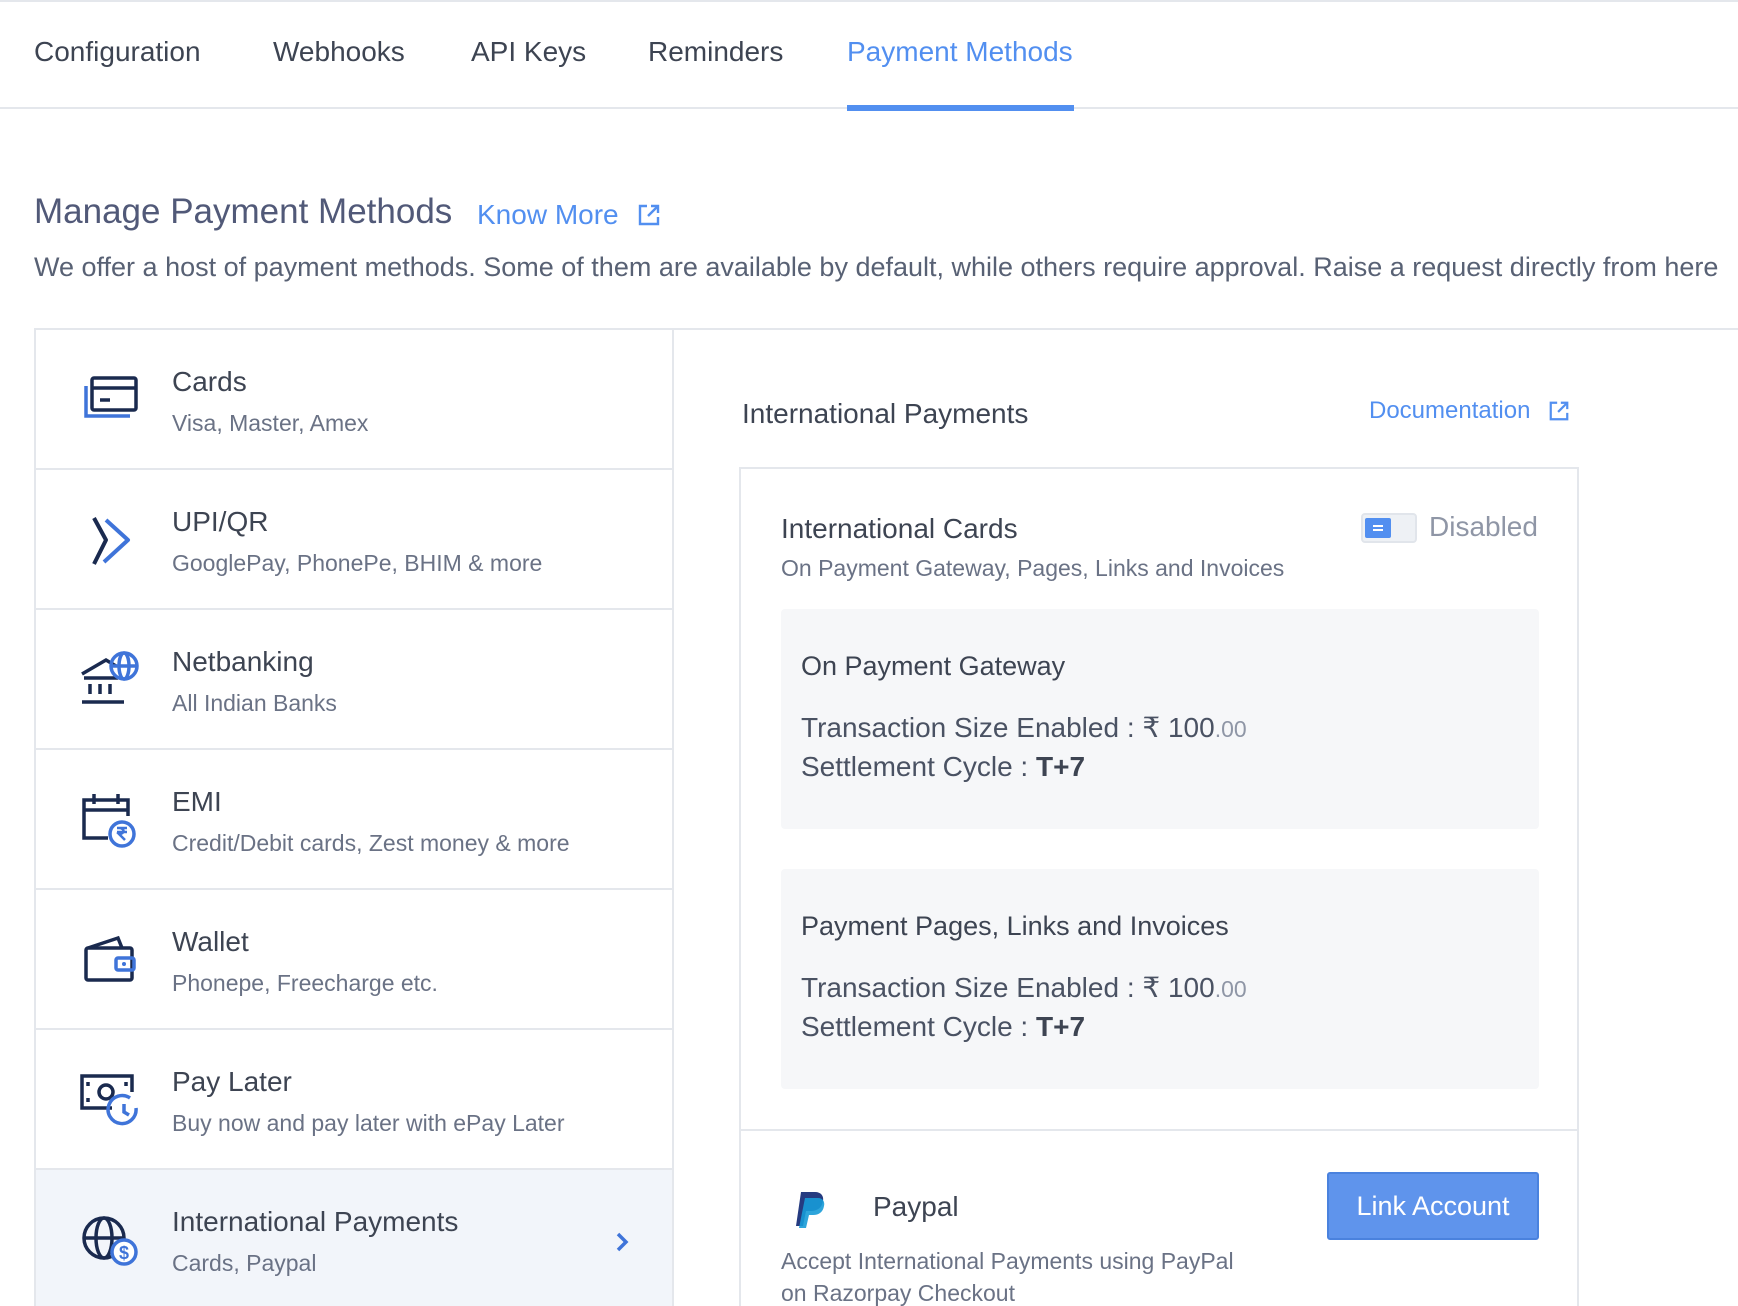 Image resolution: width=1738 pixels, height=1306 pixels. Describe the element at coordinates (622, 1242) in the screenshot. I see `chevron-right-icon` at that location.